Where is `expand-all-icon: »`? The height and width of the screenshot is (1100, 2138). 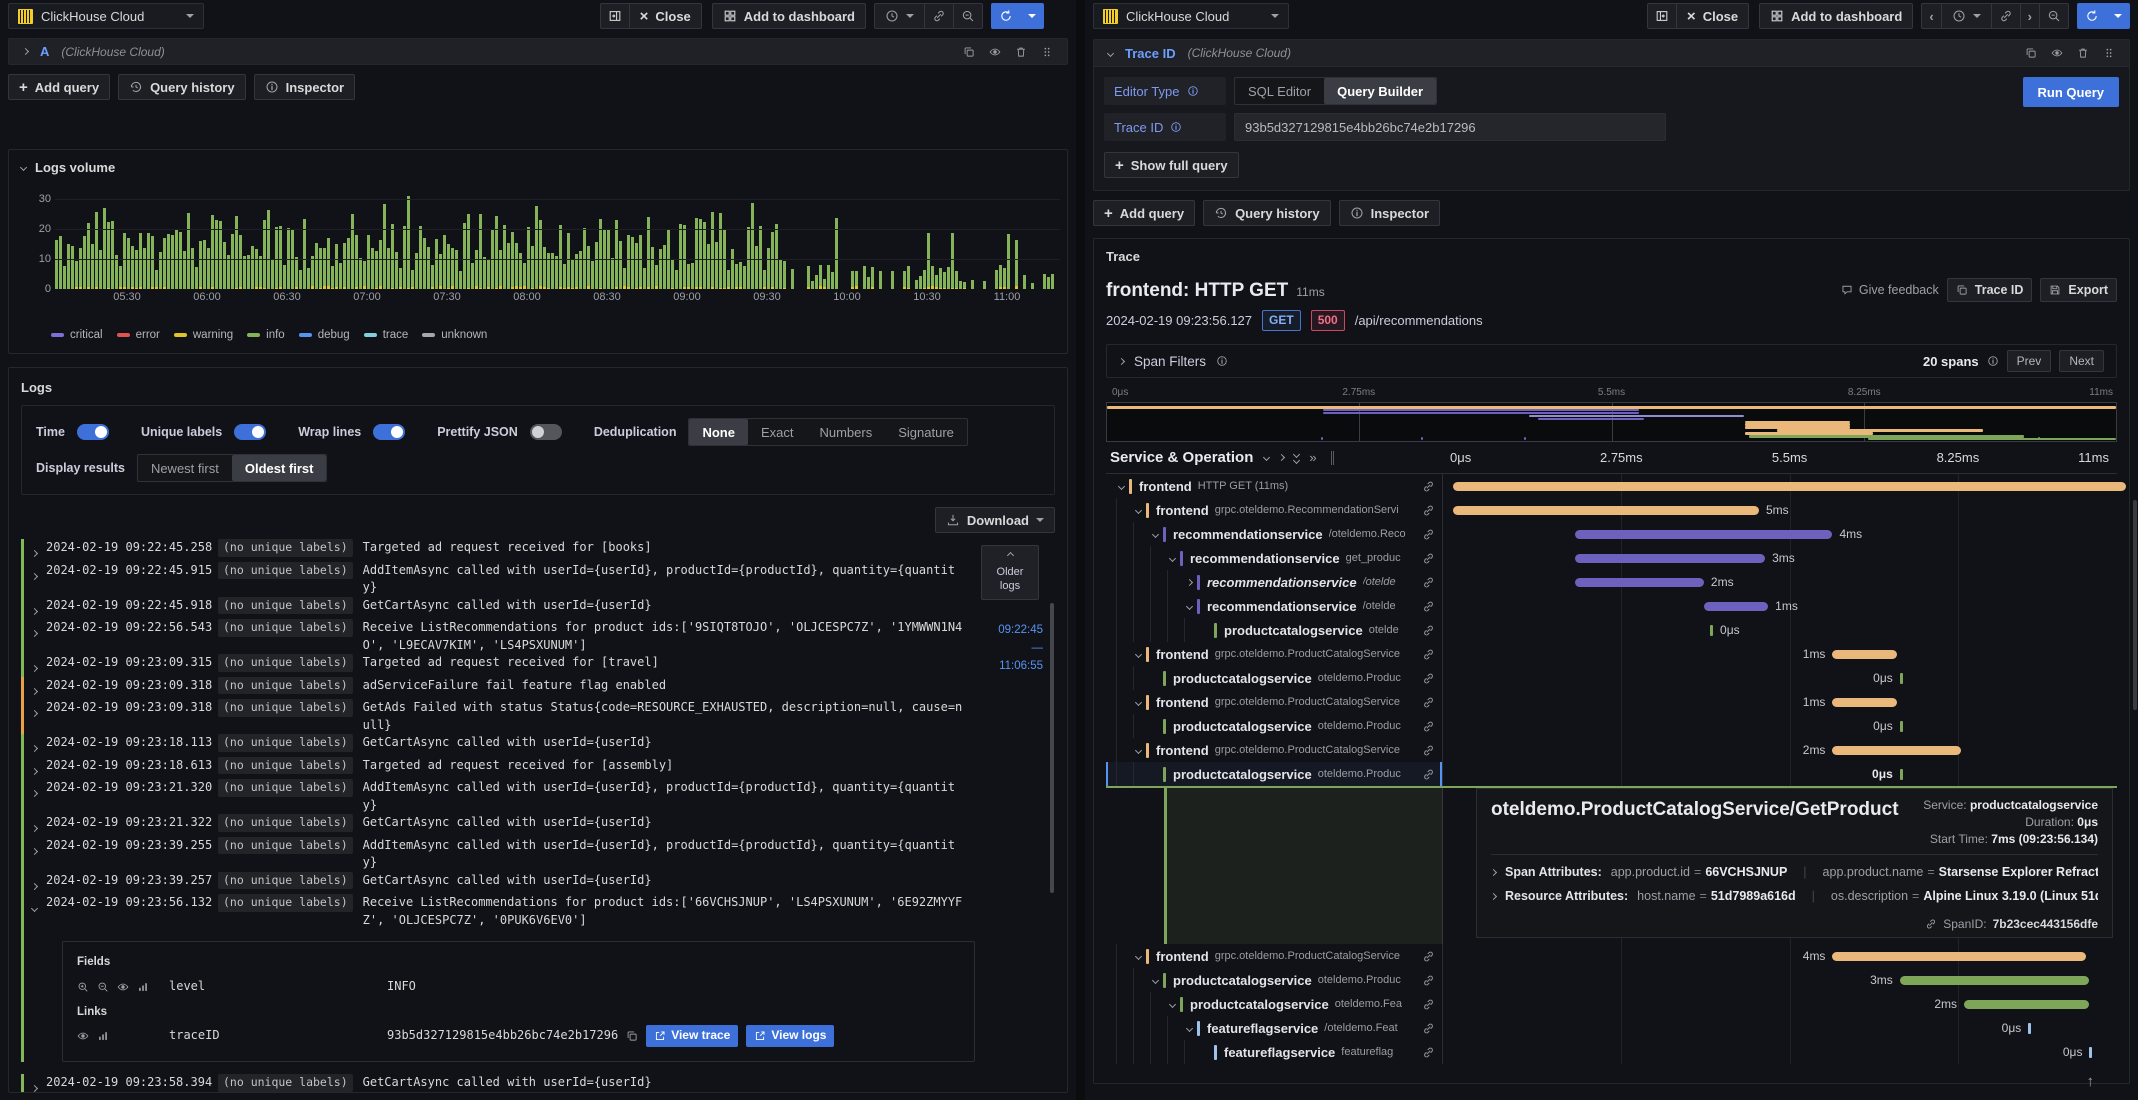 expand-all-icon: » is located at coordinates (1312, 457).